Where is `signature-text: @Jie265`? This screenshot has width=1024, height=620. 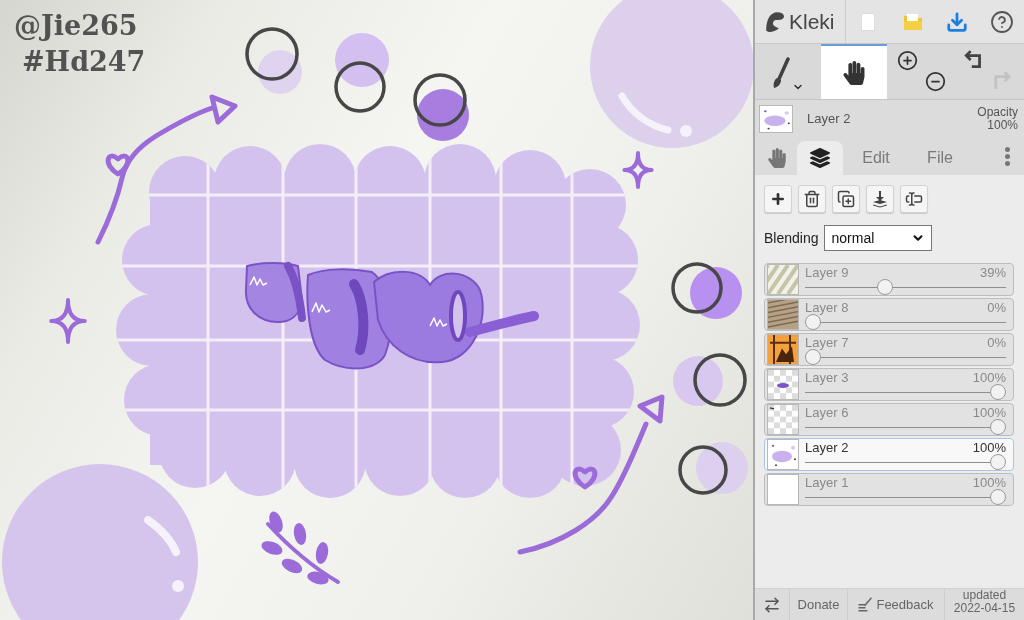
signature-text: @Jie265 is located at coordinates (76, 26).